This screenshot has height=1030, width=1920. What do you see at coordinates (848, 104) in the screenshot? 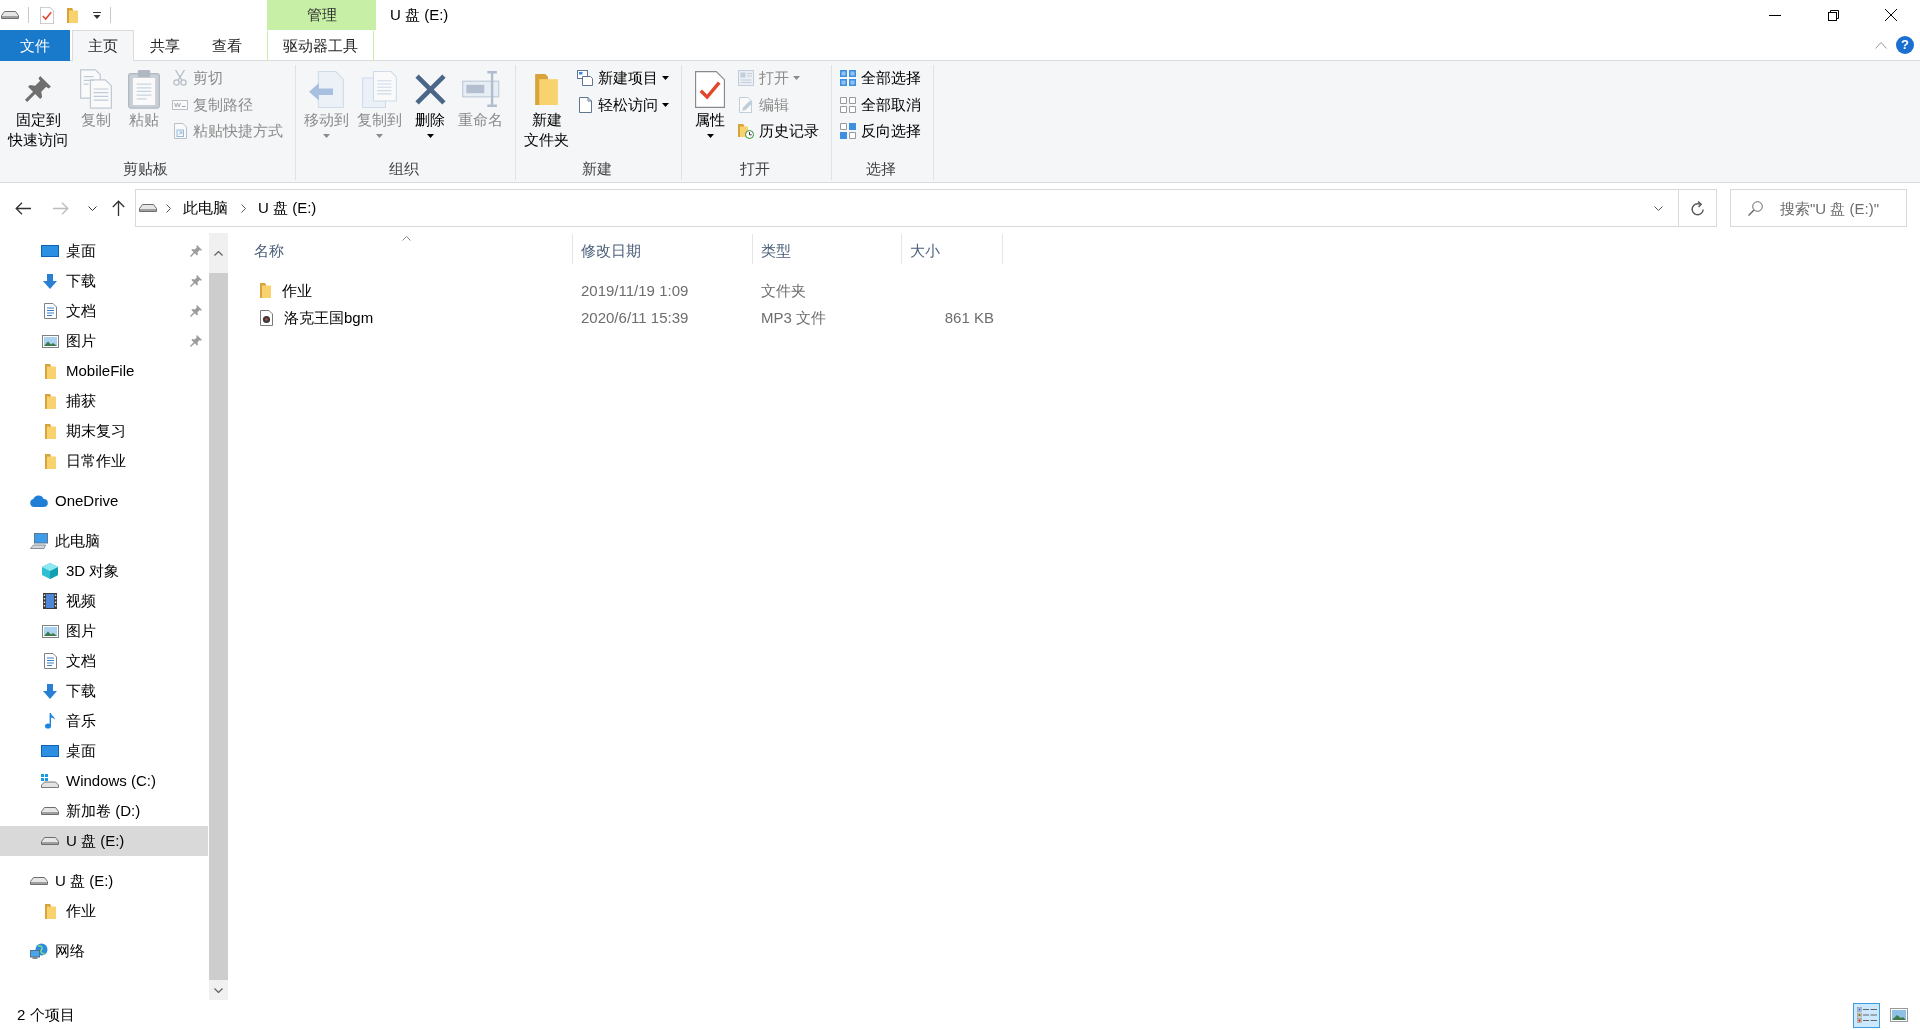
I see `empty-grid-icon` at bounding box center [848, 104].